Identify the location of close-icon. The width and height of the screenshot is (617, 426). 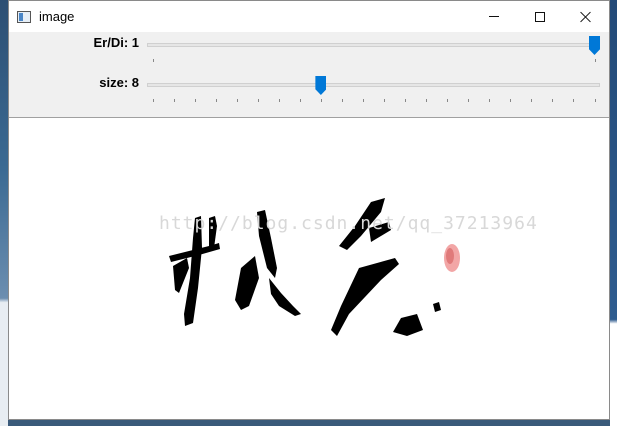
(586, 17).